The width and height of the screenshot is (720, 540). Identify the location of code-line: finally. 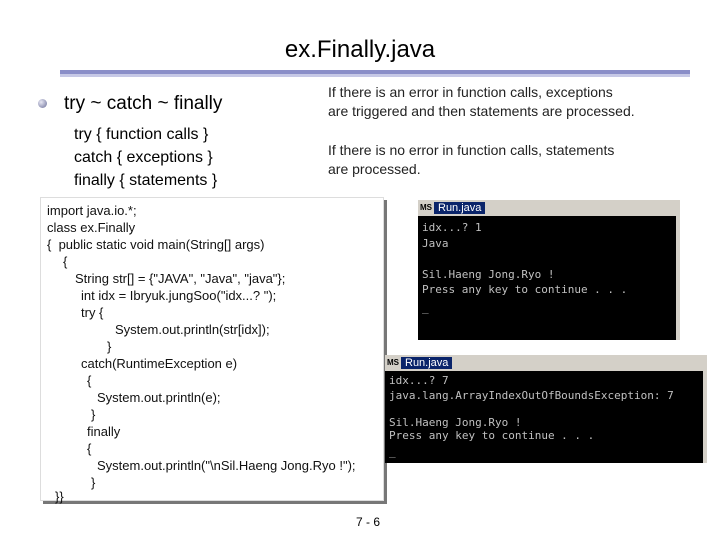
(104, 431).